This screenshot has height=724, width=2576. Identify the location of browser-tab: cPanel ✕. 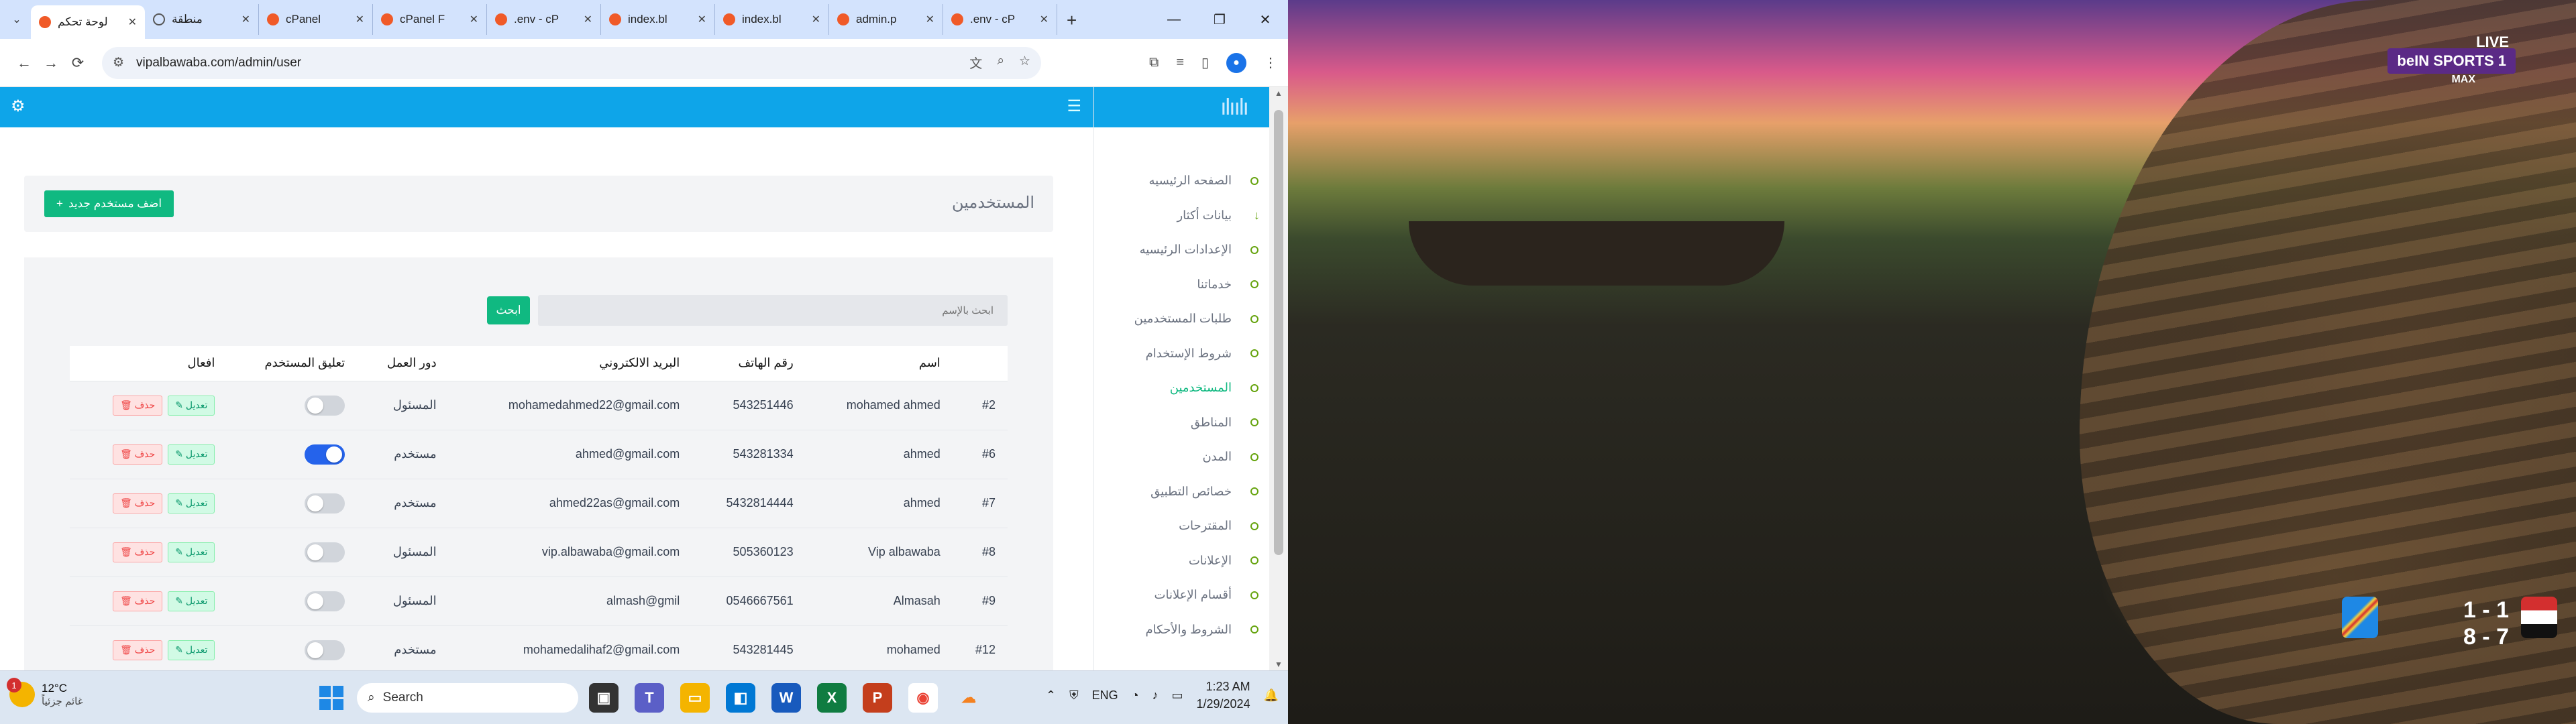
(316, 19).